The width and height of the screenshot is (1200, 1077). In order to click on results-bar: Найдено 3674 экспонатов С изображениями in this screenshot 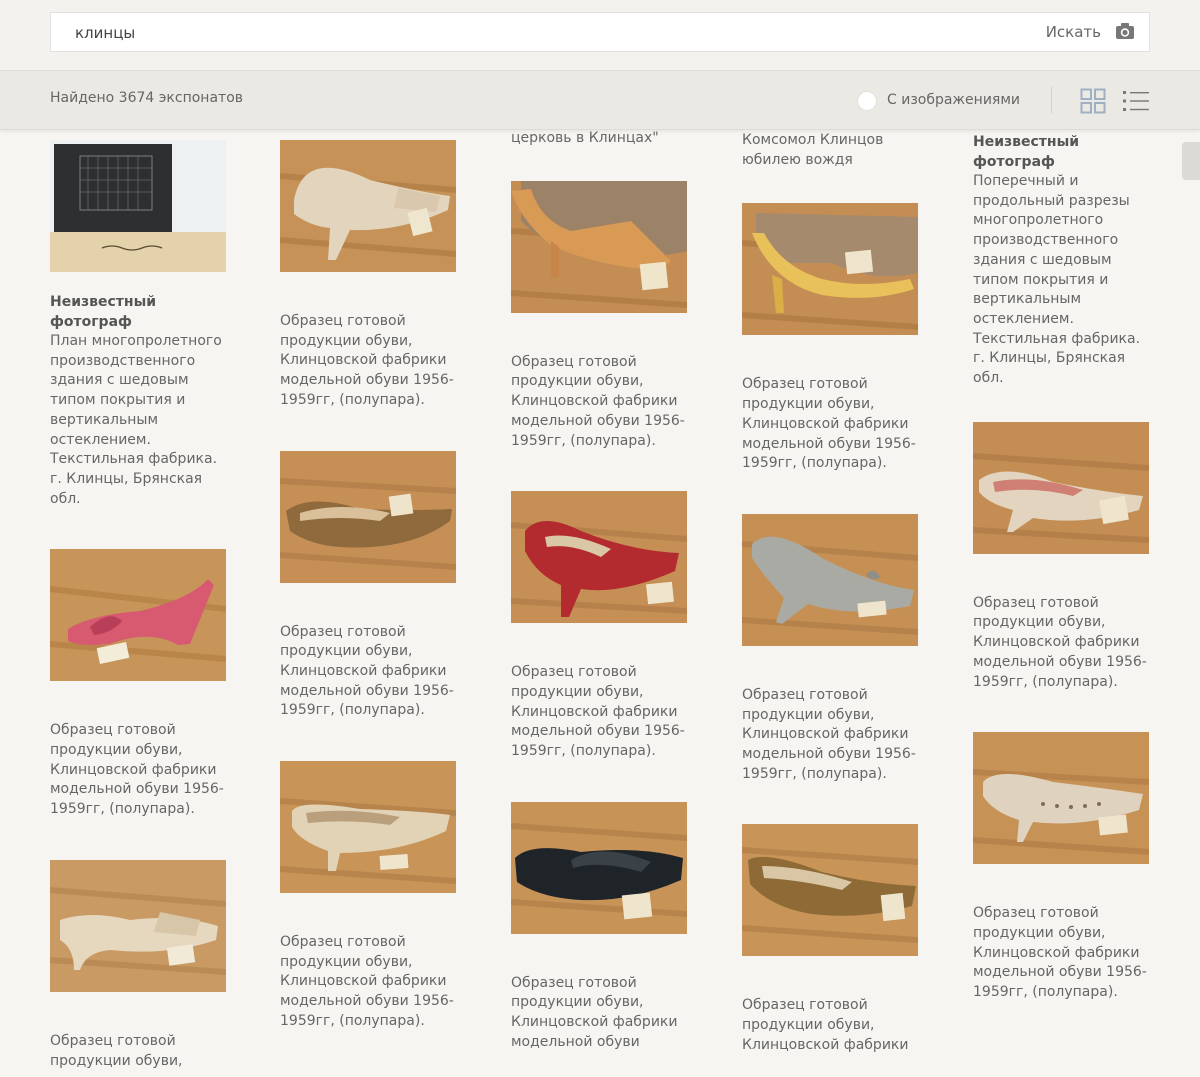, I will do `click(600, 100)`.